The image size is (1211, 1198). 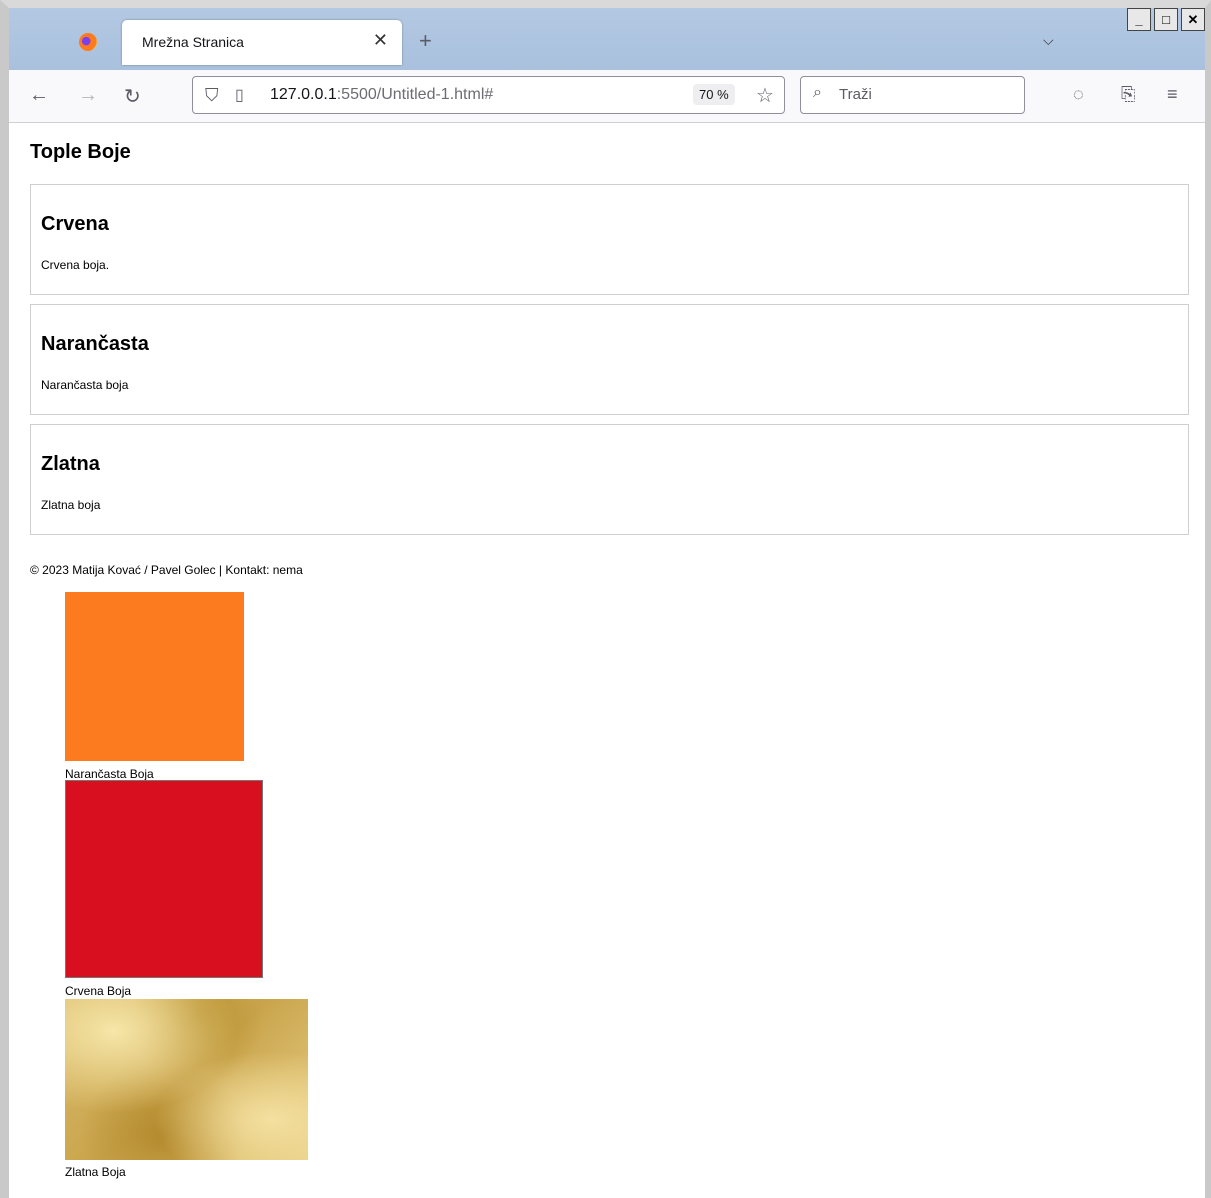 What do you see at coordinates (193, 42) in the screenshot?
I see `tab-title: Mrežna Stranica` at bounding box center [193, 42].